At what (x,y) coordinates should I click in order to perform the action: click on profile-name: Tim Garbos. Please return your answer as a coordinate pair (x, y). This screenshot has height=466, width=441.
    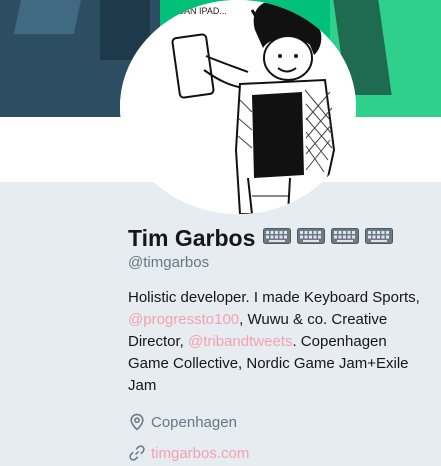
    Looking at the image, I should click on (191, 238).